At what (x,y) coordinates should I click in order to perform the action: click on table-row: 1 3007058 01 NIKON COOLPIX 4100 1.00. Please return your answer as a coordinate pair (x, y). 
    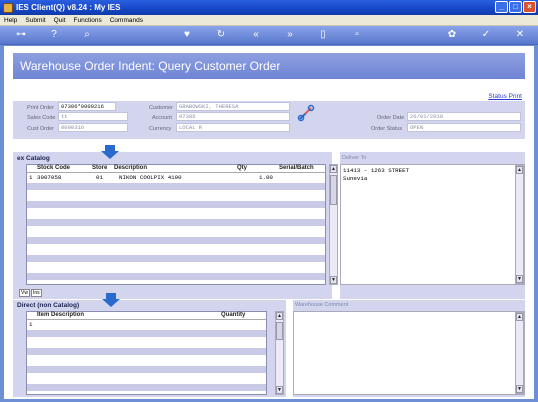
    Looking at the image, I should click on (176, 178).